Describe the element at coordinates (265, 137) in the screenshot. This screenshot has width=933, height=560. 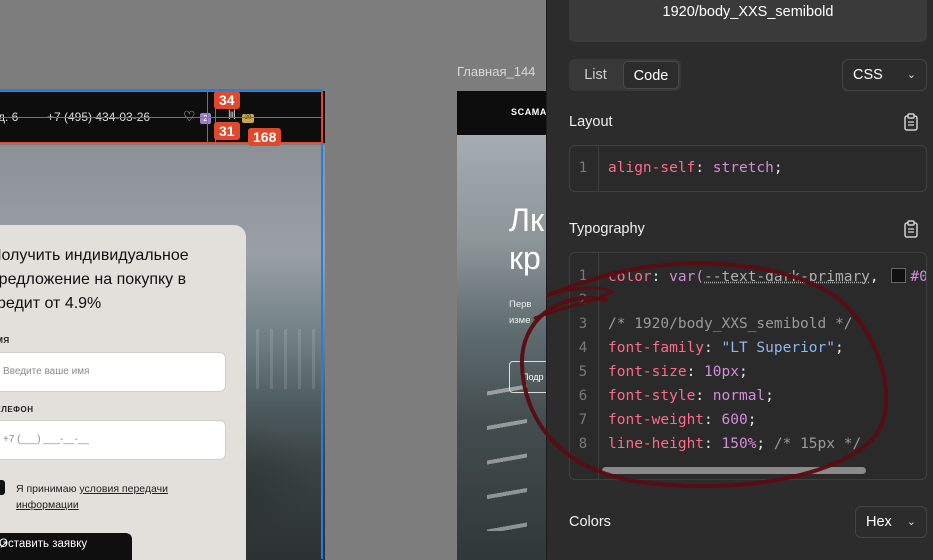
I see `measure-tag-width: 168` at that location.